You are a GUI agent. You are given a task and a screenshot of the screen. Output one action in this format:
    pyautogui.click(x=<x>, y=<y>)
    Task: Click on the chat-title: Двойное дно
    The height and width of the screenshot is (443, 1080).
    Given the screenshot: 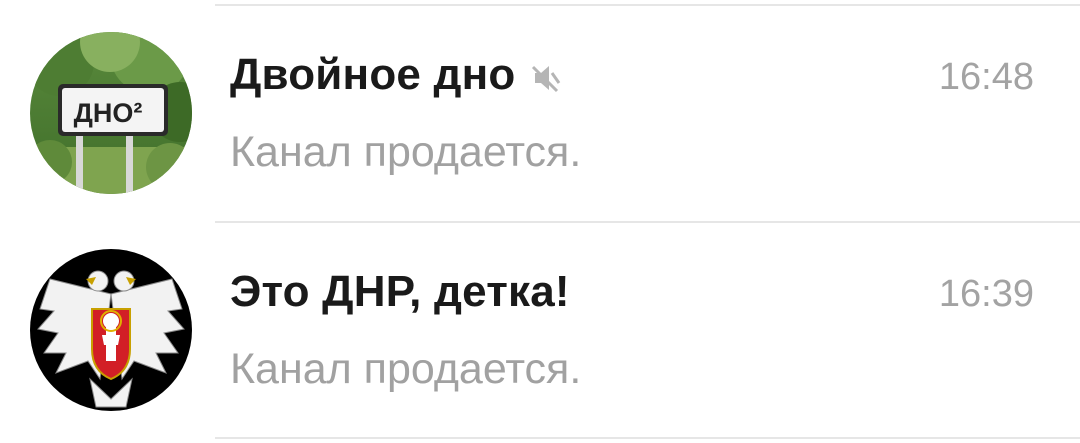 What is the action you would take?
    pyautogui.click(x=396, y=75)
    